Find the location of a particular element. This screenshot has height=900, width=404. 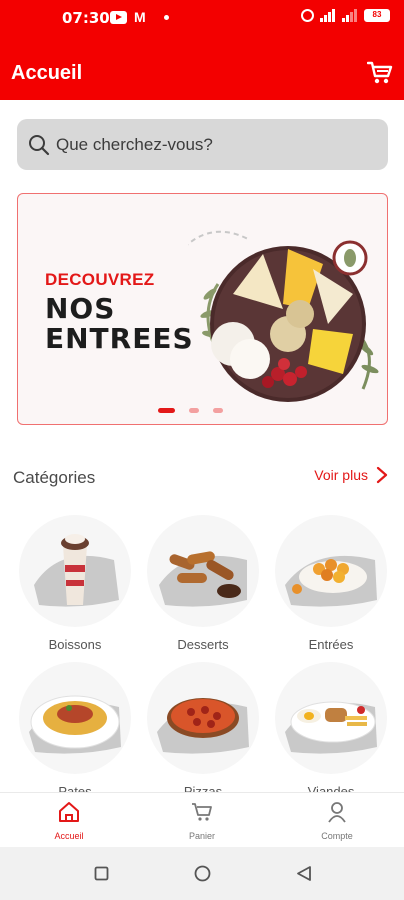

home-icon is located at coordinates (69, 812).